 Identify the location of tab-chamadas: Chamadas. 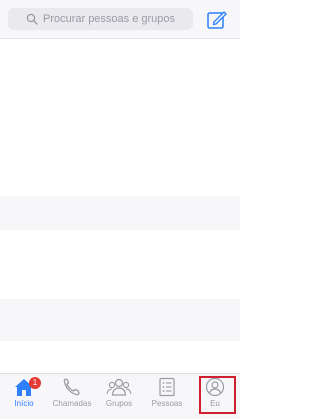
(72, 397).